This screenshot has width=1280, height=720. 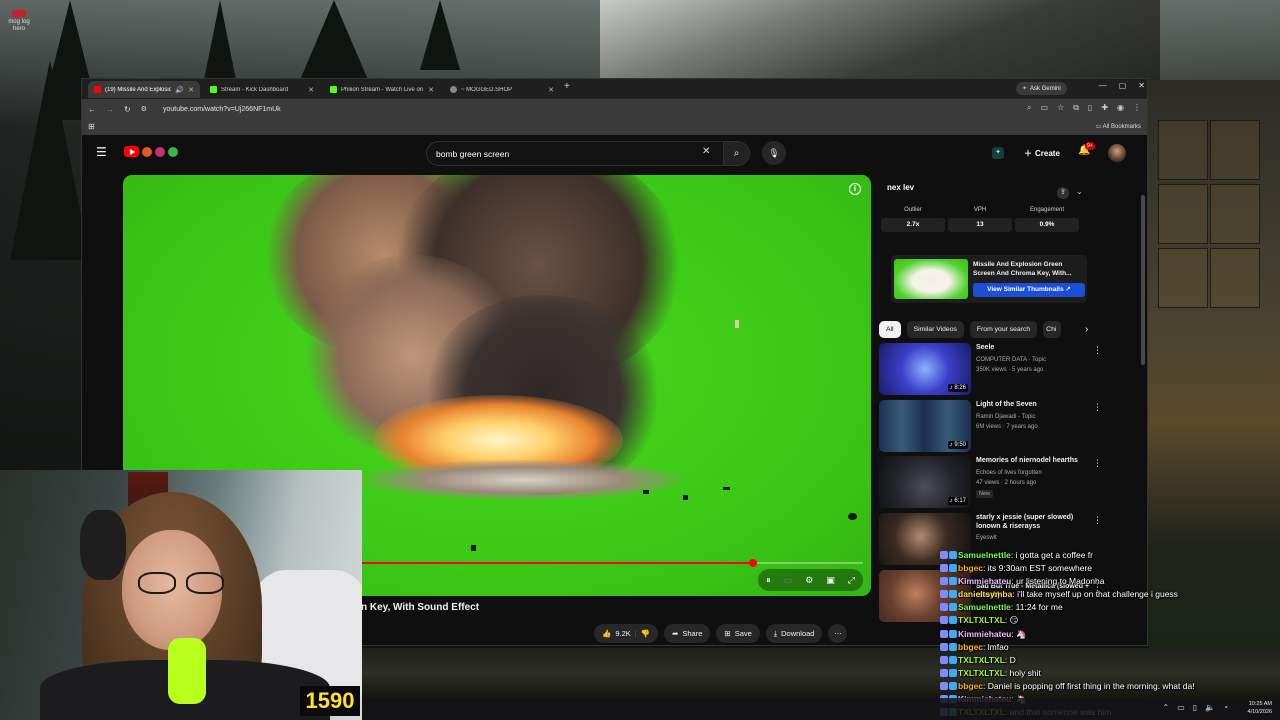 I want to click on extension-icon: ✦, so click(x=998, y=153).